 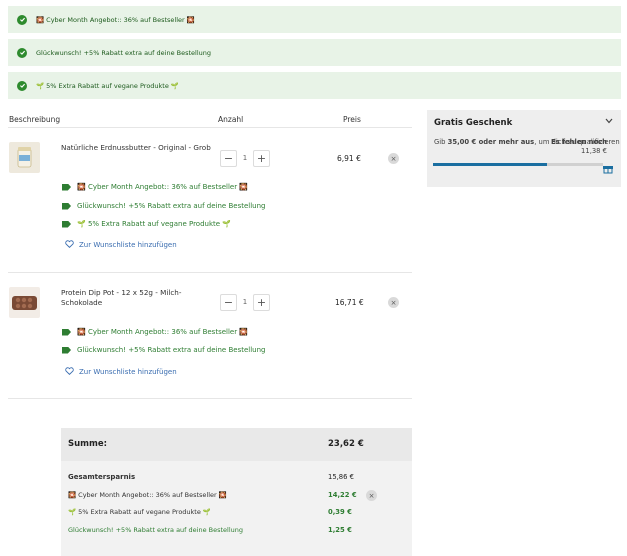 I want to click on gift-remaining-label: Es fehlen noch, so click(x=579, y=142).